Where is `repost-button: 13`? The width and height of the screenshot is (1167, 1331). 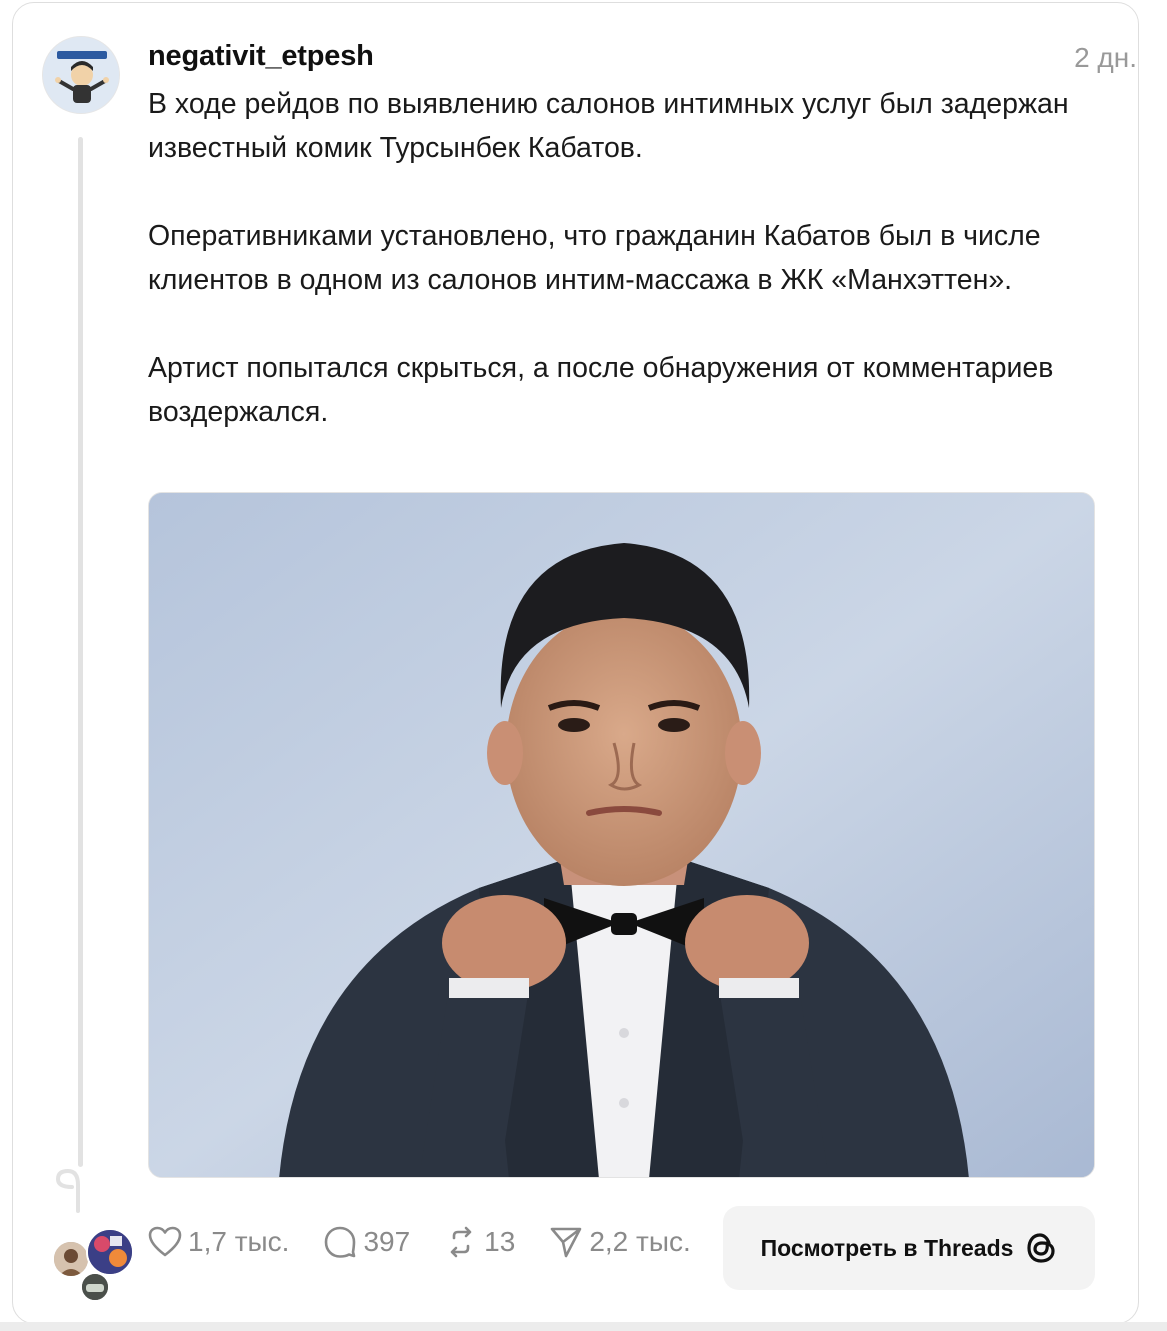 repost-button: 13 is located at coordinates (479, 1242).